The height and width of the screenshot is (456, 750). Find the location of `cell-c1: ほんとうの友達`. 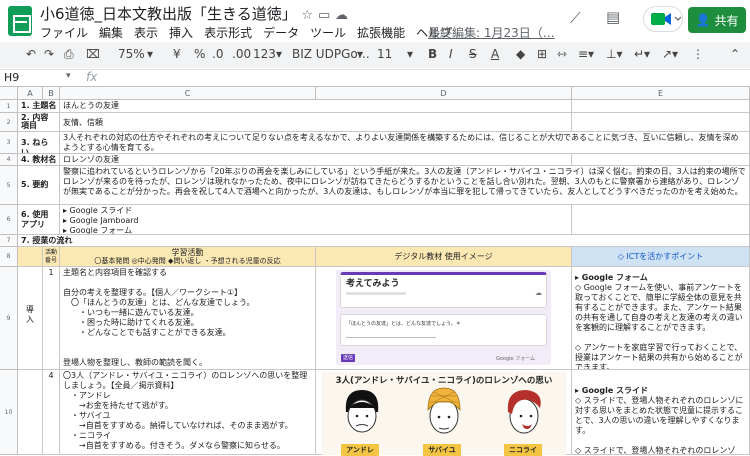

cell-c1: ほんとうの友達 is located at coordinates (316, 106).